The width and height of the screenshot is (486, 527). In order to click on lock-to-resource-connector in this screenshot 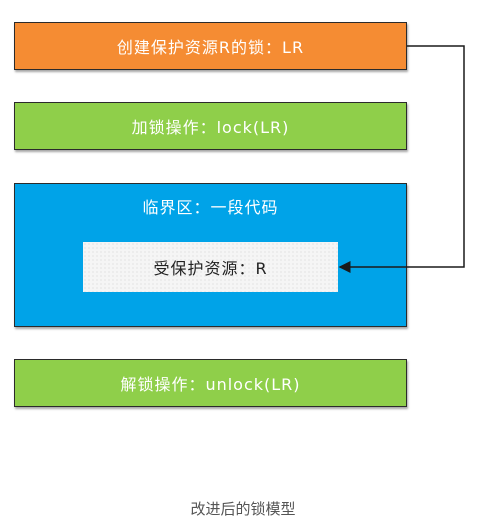, I will do `click(401, 159)`.